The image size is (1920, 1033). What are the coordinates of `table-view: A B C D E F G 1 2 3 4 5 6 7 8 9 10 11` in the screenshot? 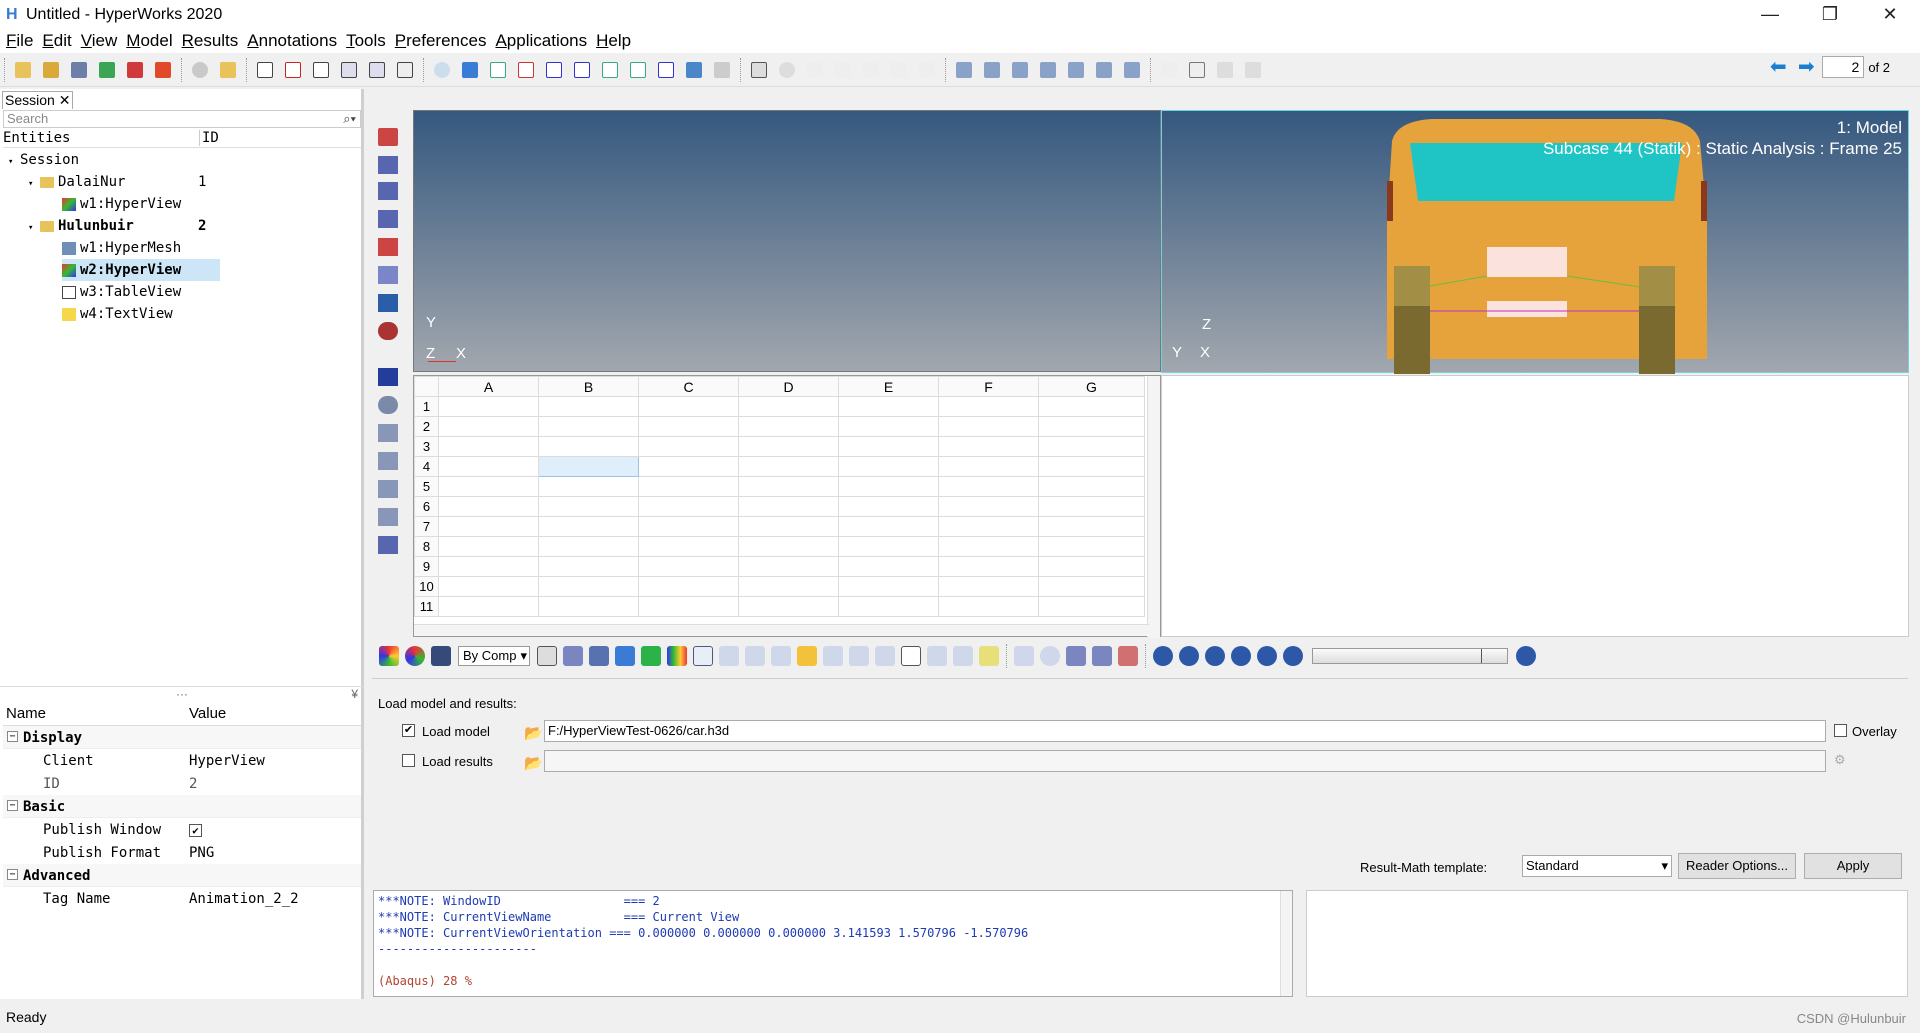 It's located at (787, 506).